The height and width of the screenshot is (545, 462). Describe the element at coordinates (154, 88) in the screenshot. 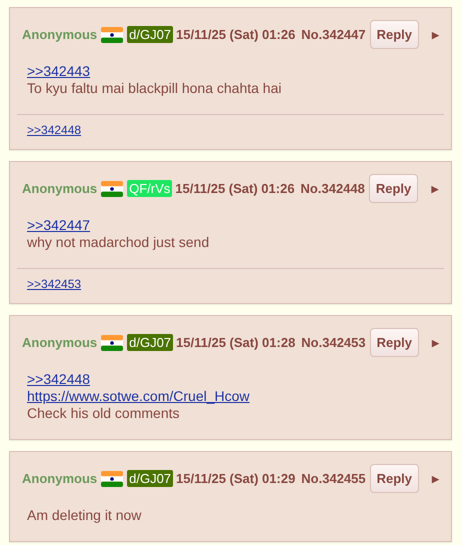

I see `post-text: To kyu faltu mai blackpill hona chahta hai` at that location.